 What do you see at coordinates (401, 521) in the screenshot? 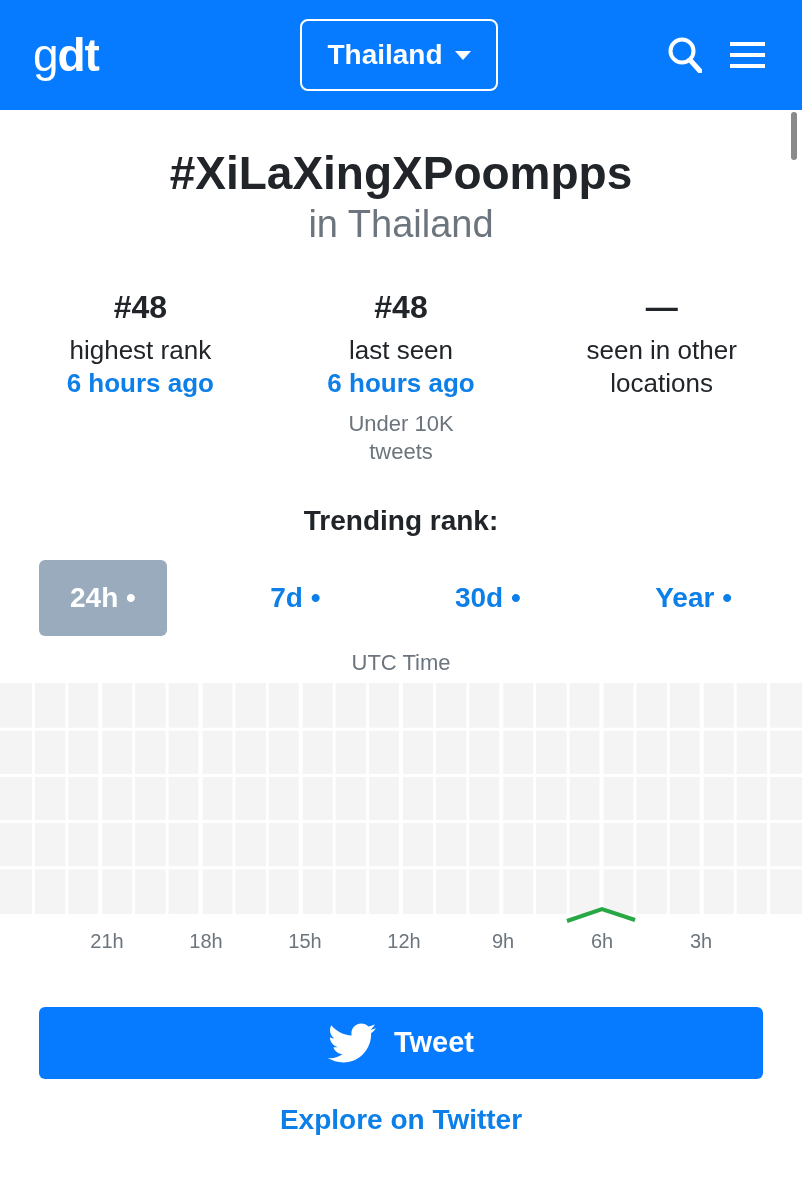
I see `trending-heading: Trending rank:` at bounding box center [401, 521].